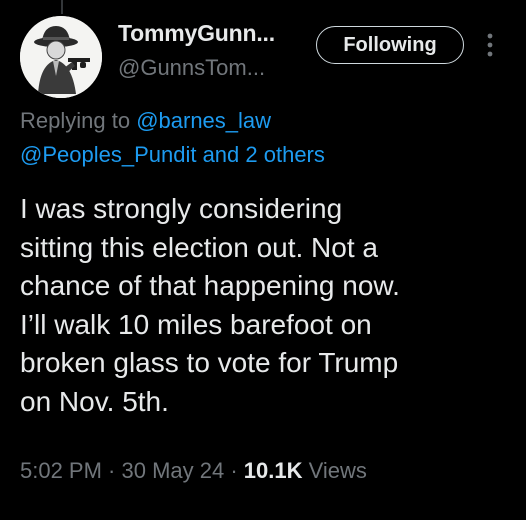  I want to click on reply-prefix: Replying to, so click(78, 120).